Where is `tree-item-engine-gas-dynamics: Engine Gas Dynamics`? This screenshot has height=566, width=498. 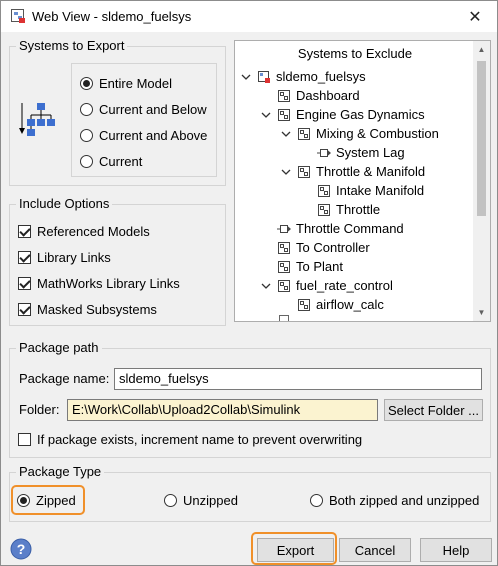
tree-item-engine-gas-dynamics: Engine Gas Dynamics is located at coordinates (342, 114).